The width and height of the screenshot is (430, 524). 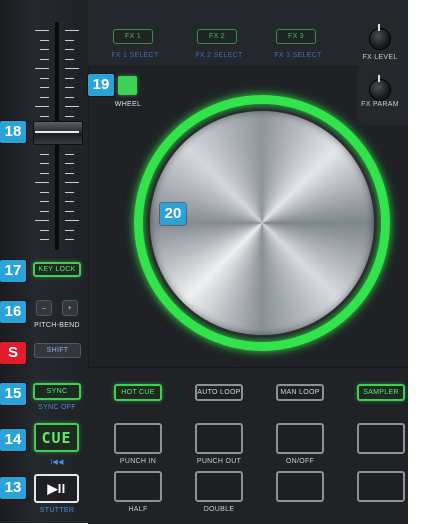 I want to click on fx2-button: FX 2, so click(x=217, y=36).